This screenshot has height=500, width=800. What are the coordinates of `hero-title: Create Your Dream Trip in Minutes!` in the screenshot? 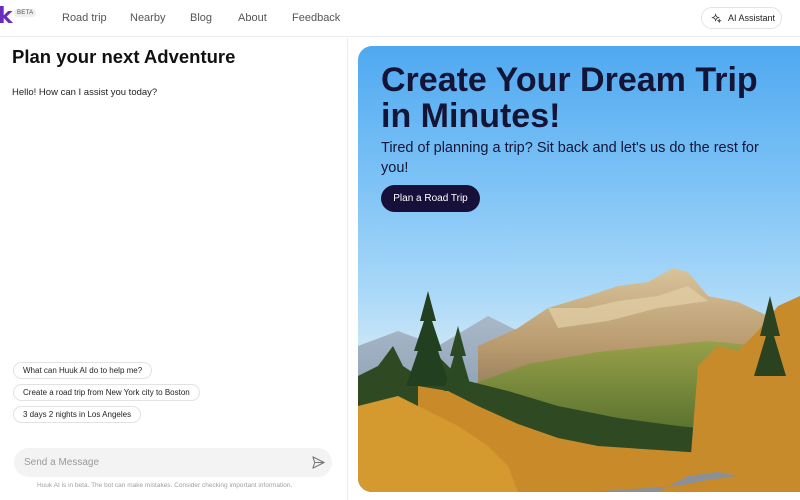 It's located at (569, 98).